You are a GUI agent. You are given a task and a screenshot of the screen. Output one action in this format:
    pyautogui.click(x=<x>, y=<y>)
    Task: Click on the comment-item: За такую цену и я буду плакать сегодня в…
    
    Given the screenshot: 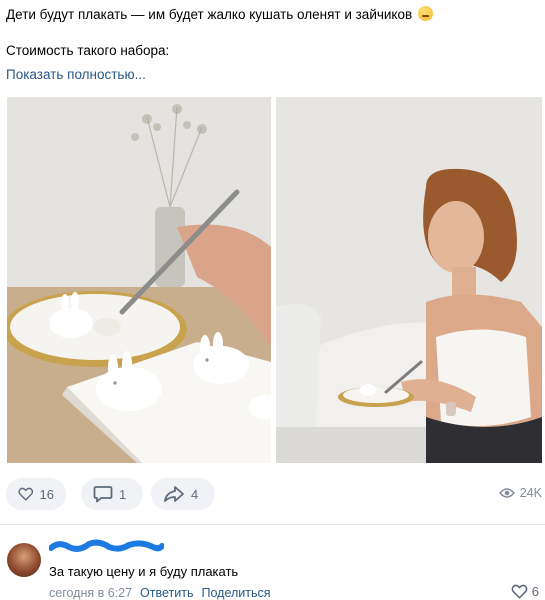 What is the action you would take?
    pyautogui.click(x=272, y=566)
    